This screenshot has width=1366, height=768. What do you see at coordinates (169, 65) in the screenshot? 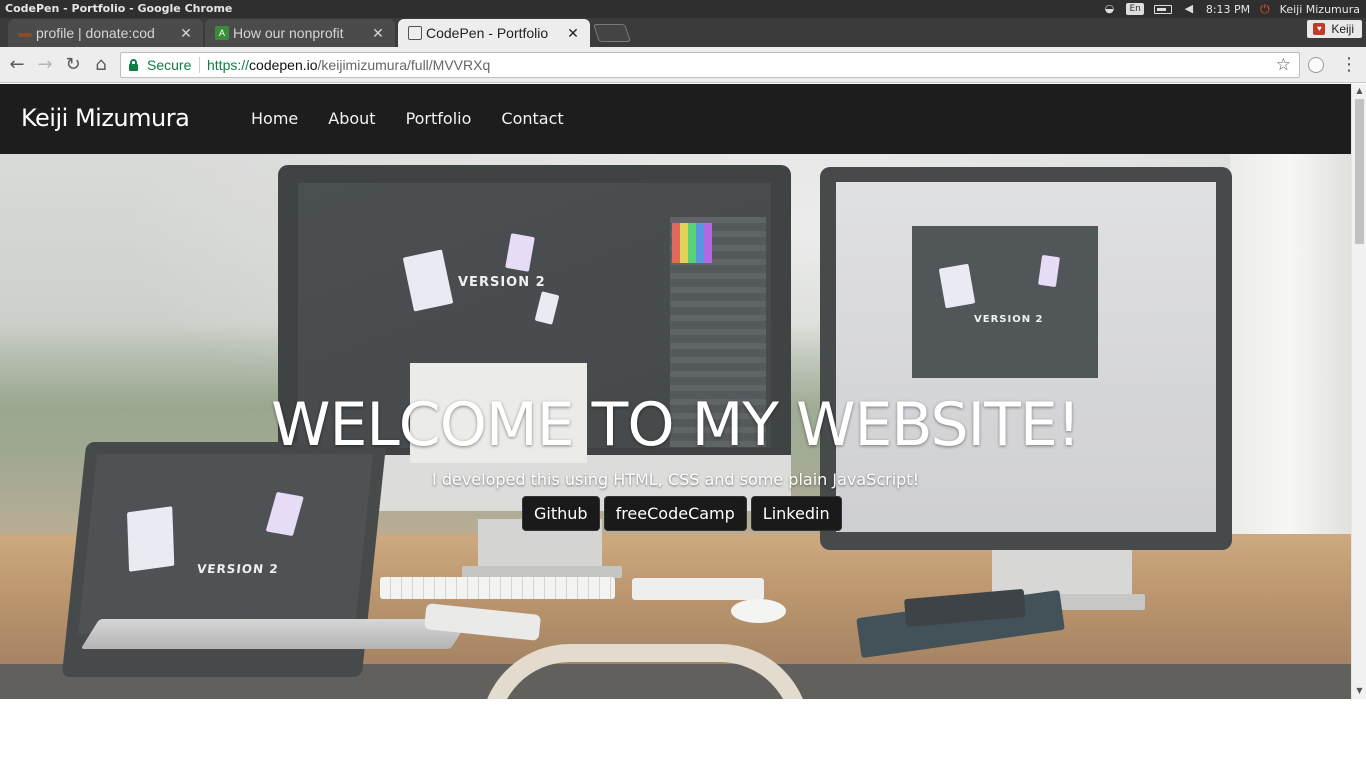
I see `security-label: Secure` at bounding box center [169, 65].